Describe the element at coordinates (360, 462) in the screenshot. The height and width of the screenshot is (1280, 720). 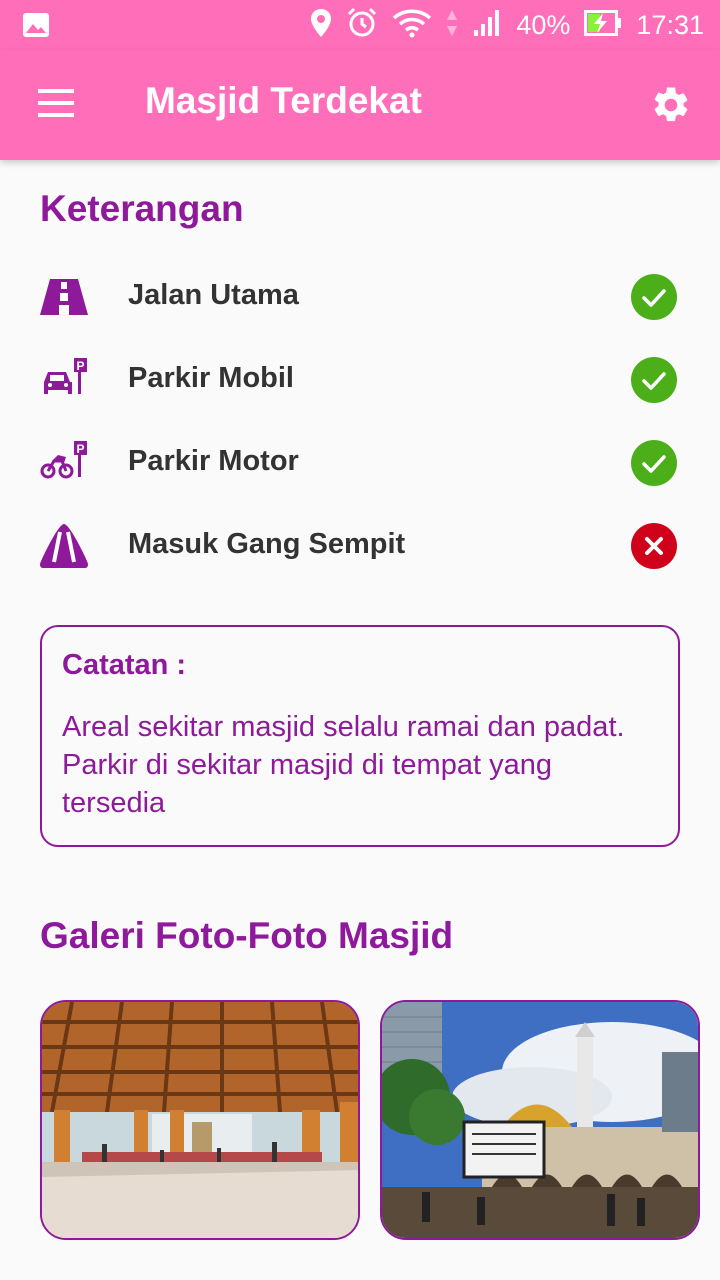
I see `feature-row-motorcycle-parking: P Parkir Motor` at that location.